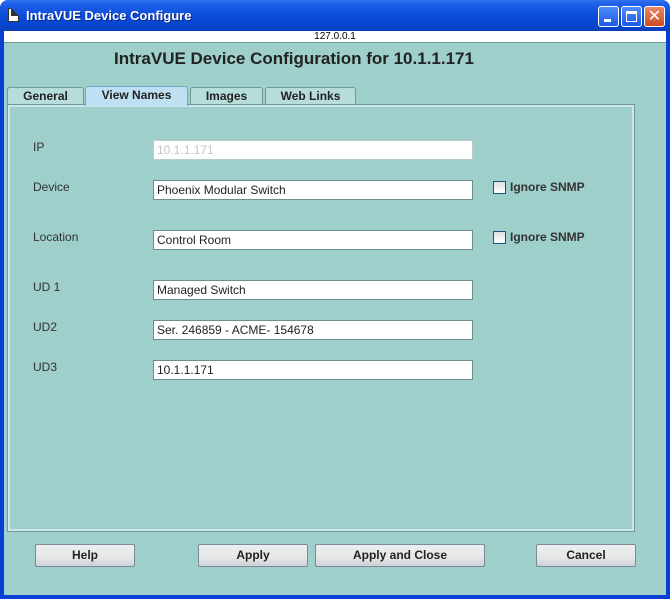 This screenshot has height=599, width=670. I want to click on maximize-button, so click(631, 16).